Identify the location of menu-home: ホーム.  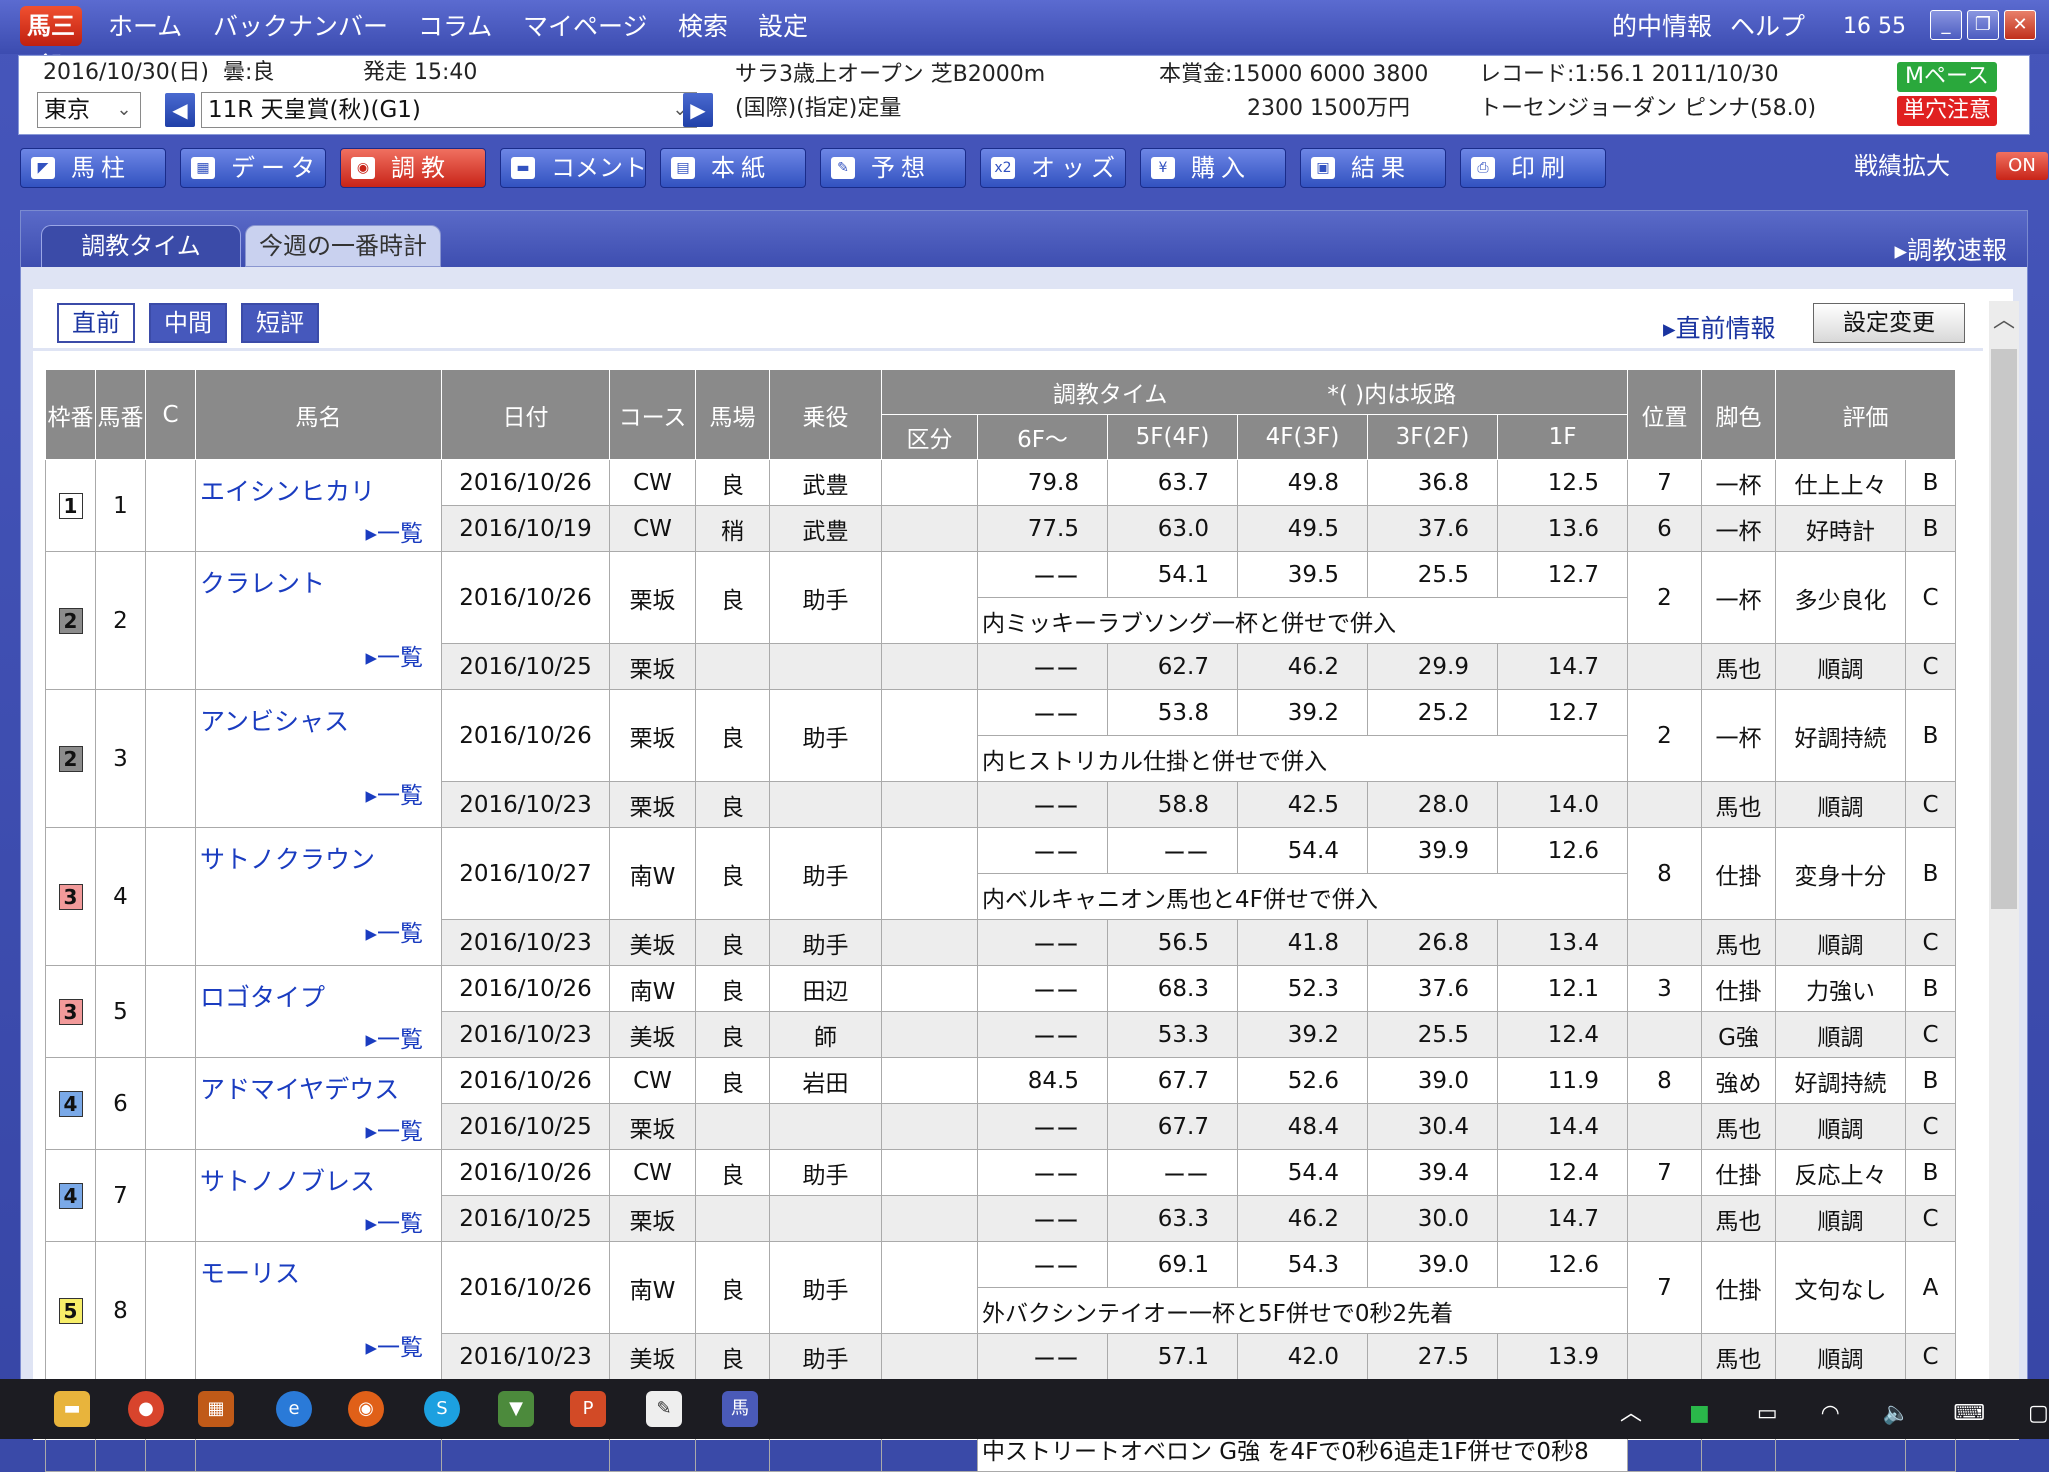
(145, 27).